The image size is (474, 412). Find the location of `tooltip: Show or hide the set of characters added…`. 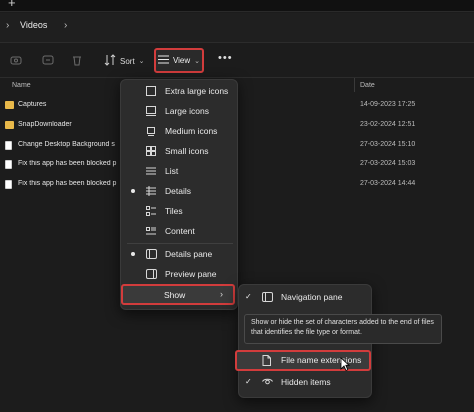

tooltip: Show or hide the set of characters added… is located at coordinates (343, 329).